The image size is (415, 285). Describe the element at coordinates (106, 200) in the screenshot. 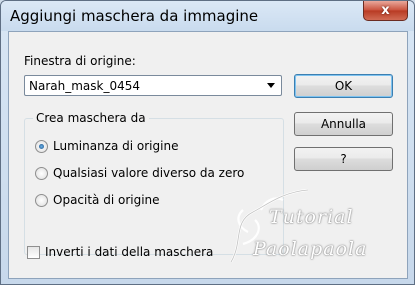

I see `radio-label: Opacità di origine` at that location.